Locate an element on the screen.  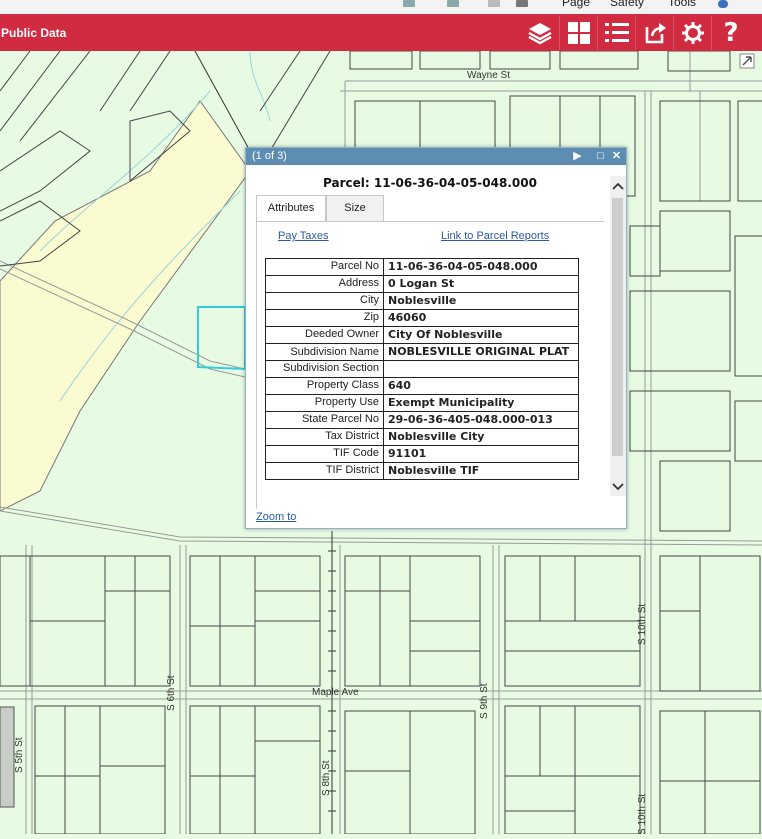
chevron-up-icon is located at coordinates (618, 186).